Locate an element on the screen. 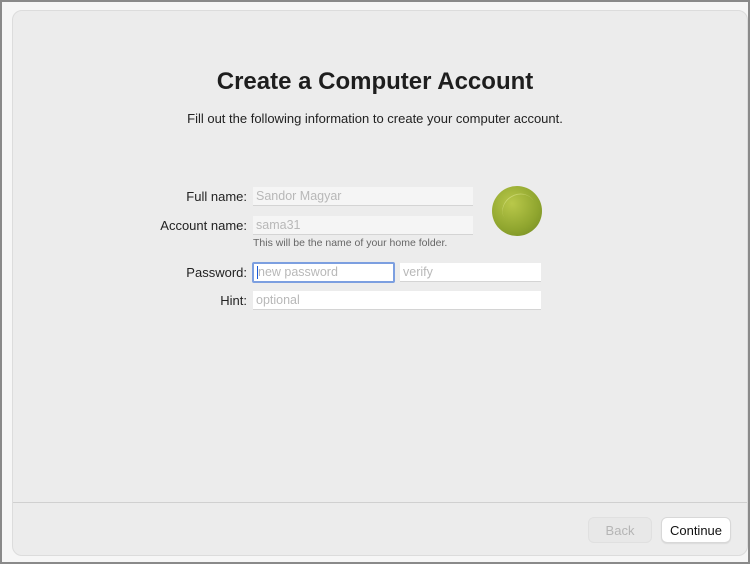 Image resolution: width=750 pixels, height=564 pixels. password-field: new password is located at coordinates (323, 272).